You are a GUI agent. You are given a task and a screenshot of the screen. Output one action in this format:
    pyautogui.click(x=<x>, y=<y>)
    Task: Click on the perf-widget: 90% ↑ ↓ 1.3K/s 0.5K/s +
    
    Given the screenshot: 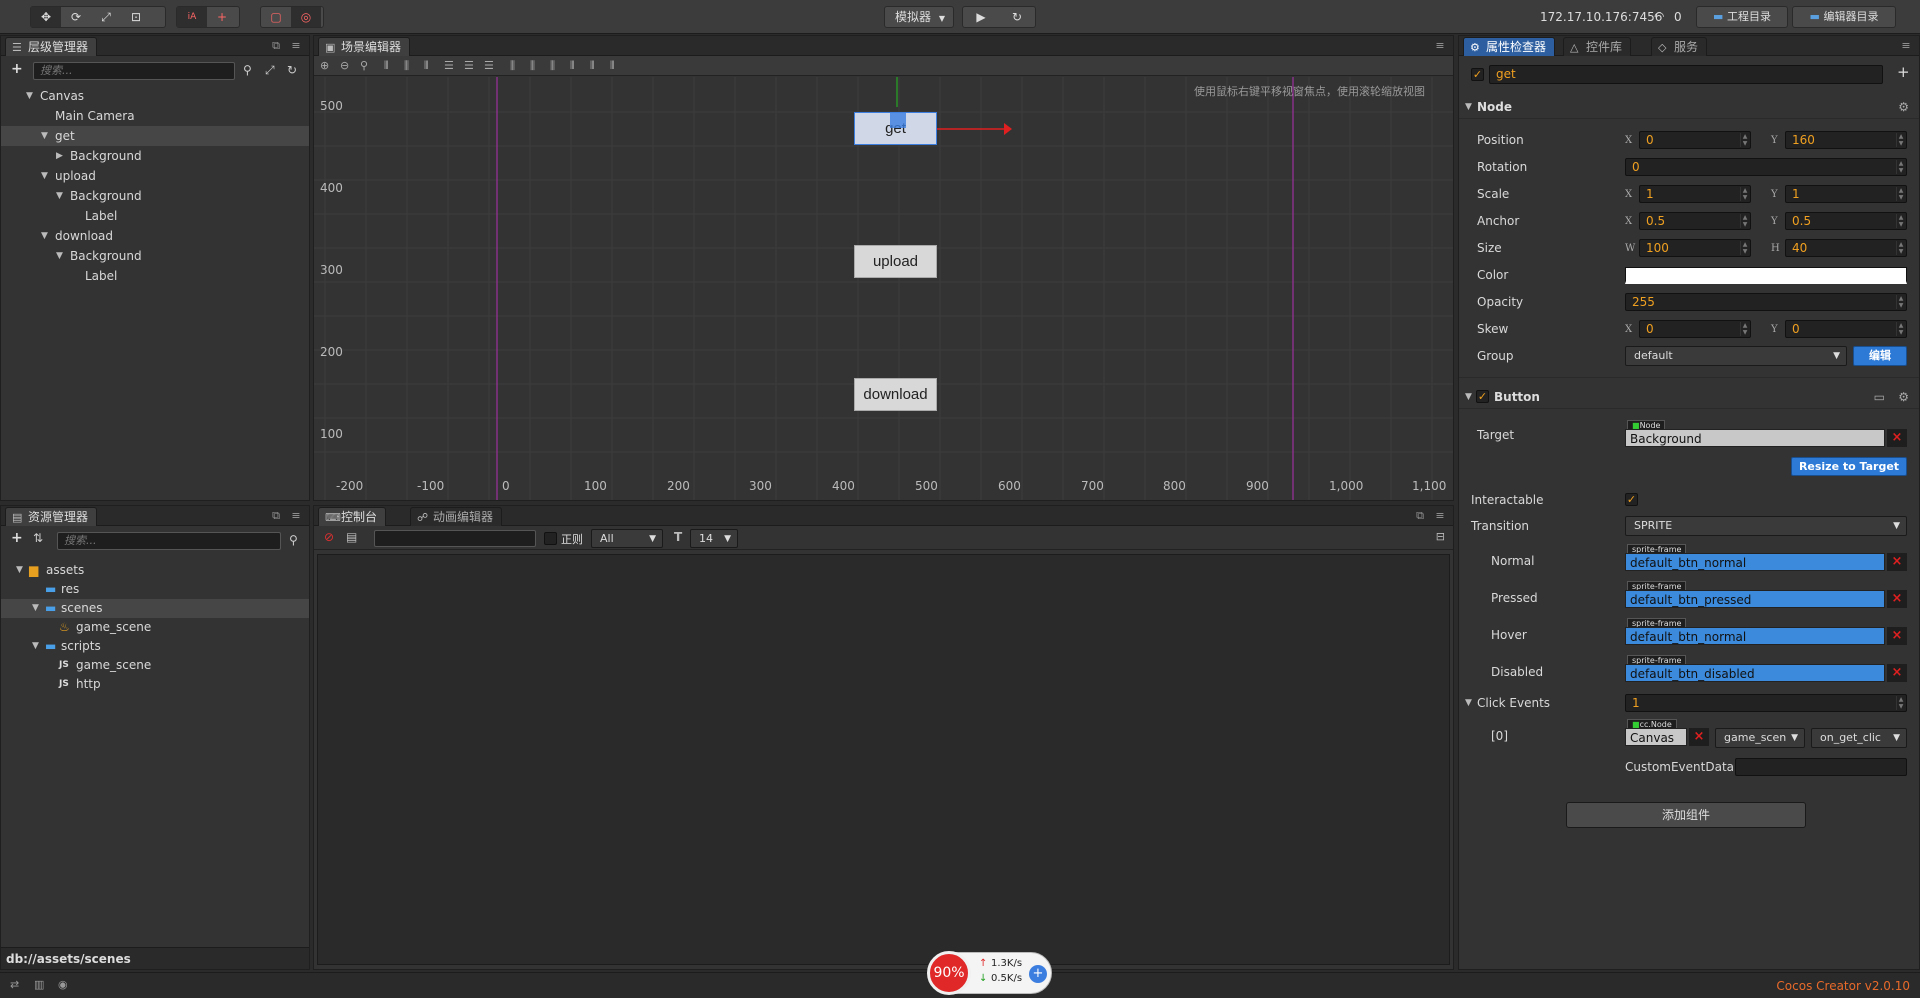 What is the action you would take?
    pyautogui.click(x=989, y=973)
    